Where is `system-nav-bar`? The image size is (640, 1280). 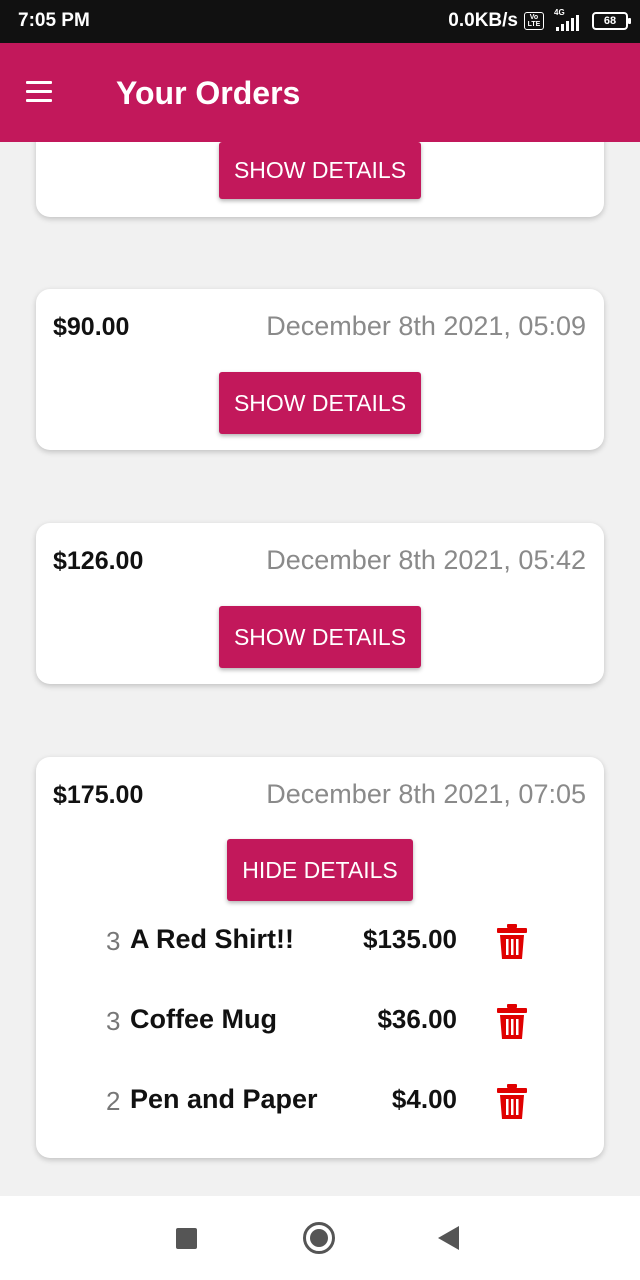 system-nav-bar is located at coordinates (320, 1238).